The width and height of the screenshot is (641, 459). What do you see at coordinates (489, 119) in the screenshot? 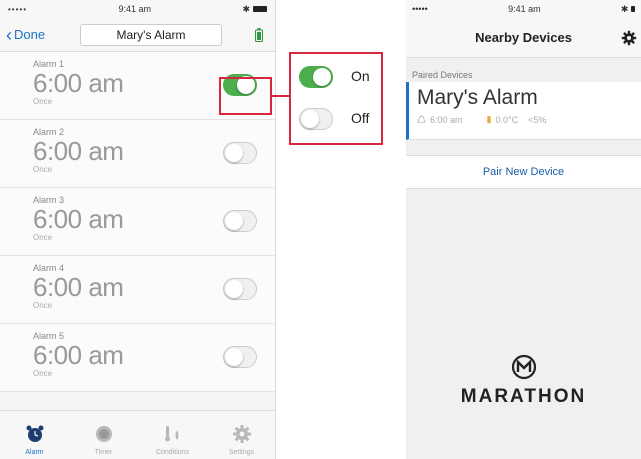
I see `thermometer-icon: ▮` at bounding box center [489, 119].